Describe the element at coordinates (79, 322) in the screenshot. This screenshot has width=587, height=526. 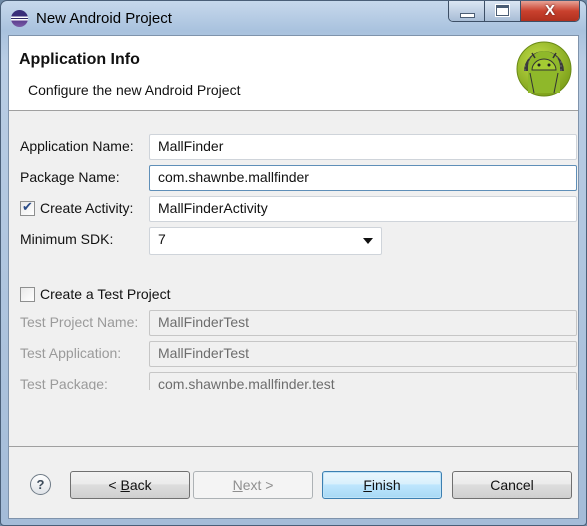
I see `test-project-name-label: Test Project Name:` at that location.